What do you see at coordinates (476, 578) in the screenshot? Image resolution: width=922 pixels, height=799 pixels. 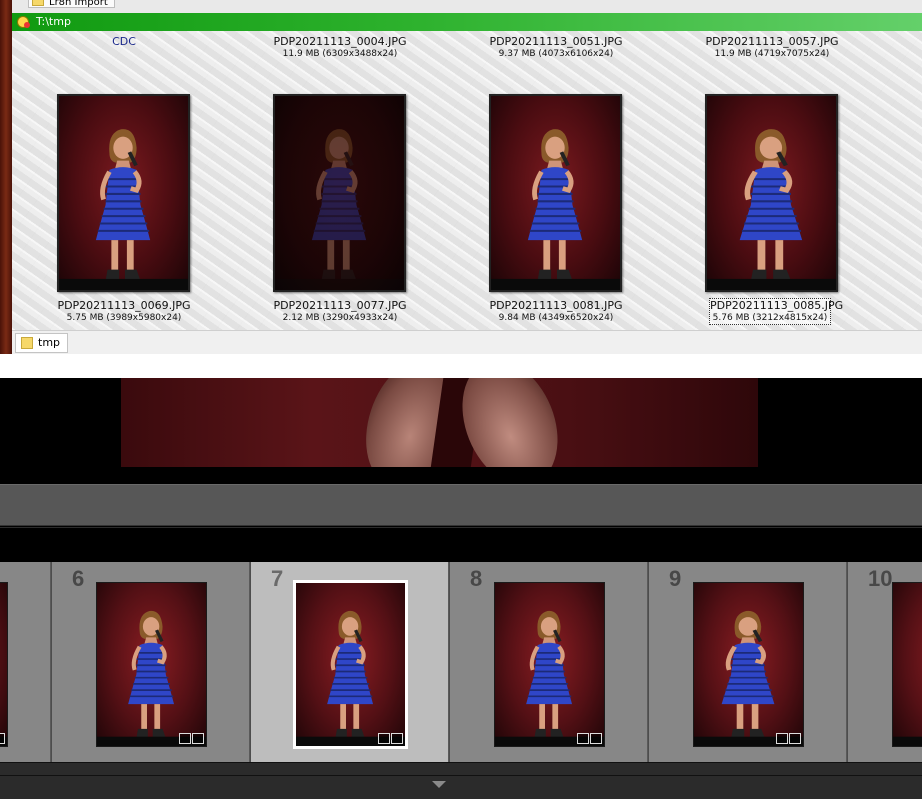 I see `cell-number: 8` at bounding box center [476, 578].